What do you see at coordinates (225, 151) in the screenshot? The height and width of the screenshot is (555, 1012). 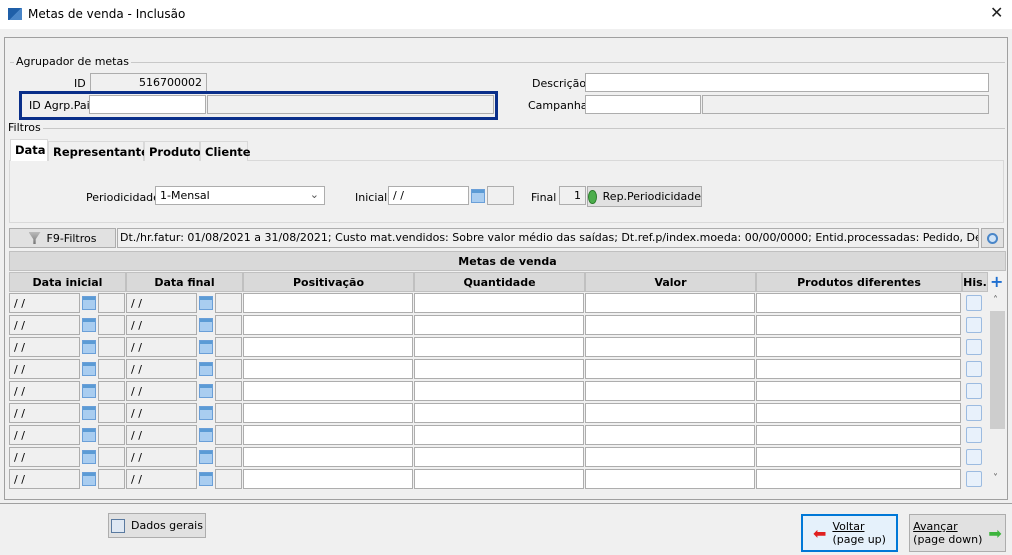 I see `tab-cliente: Cliente` at bounding box center [225, 151].